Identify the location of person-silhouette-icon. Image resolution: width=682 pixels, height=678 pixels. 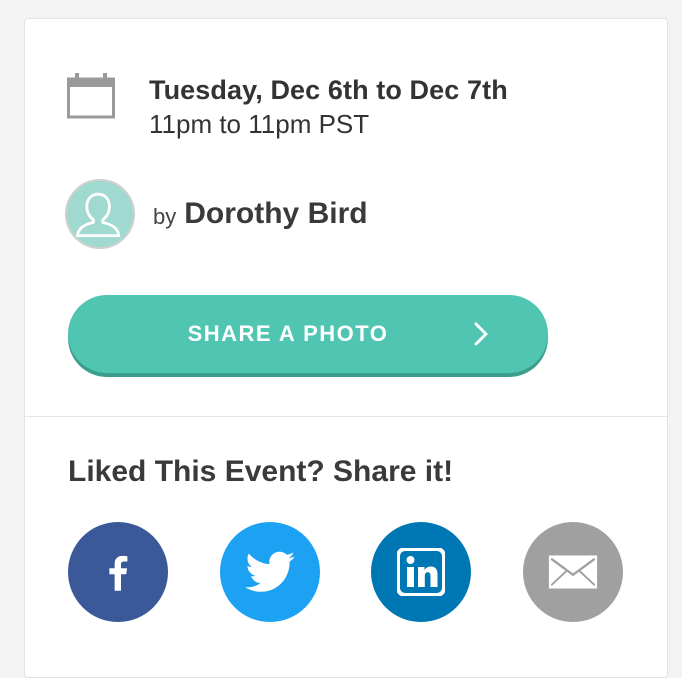
(98, 212).